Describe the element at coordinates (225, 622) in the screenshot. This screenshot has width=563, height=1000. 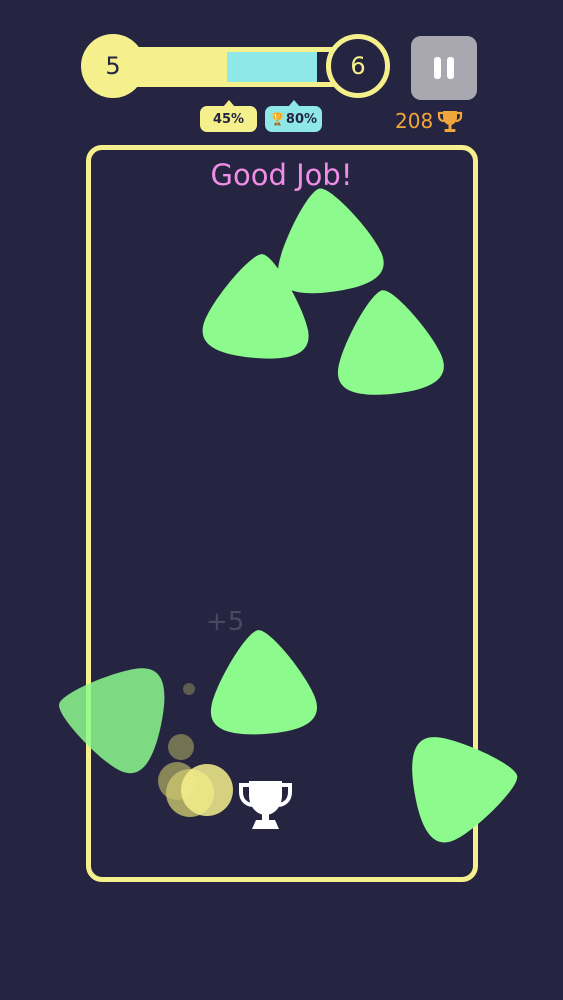
I see `points-gained-label: +5` at that location.